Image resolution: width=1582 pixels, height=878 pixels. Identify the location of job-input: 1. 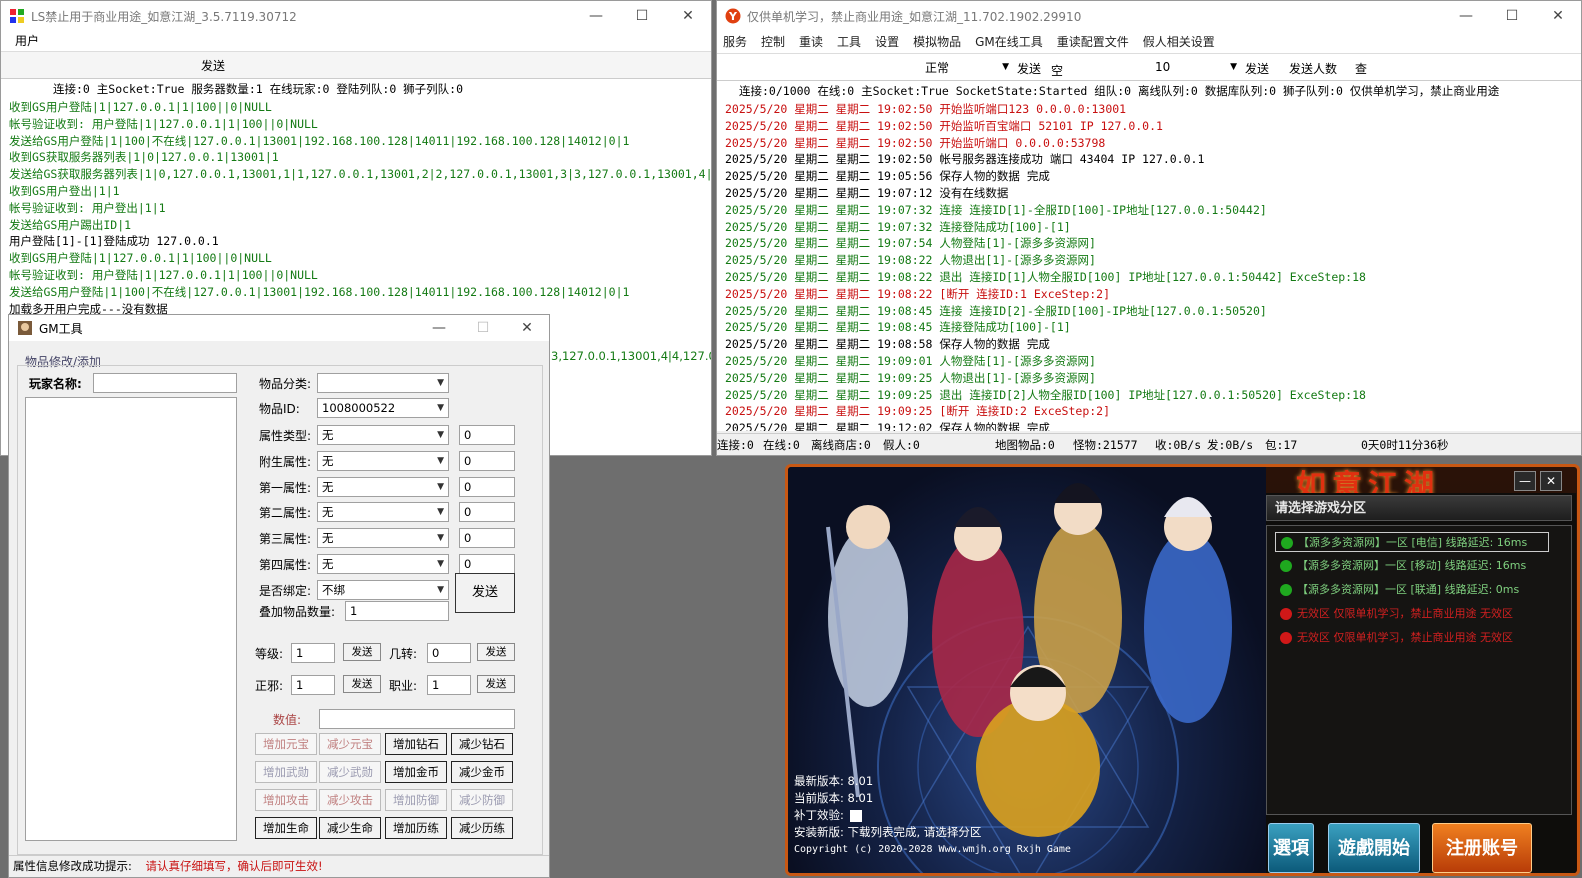
(449, 685).